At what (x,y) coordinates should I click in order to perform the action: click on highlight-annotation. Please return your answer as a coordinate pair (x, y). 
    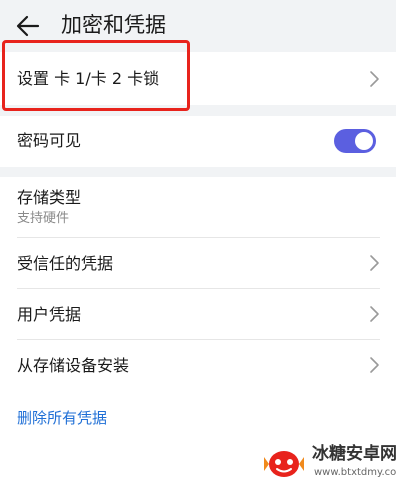
    Looking at the image, I should click on (96, 75).